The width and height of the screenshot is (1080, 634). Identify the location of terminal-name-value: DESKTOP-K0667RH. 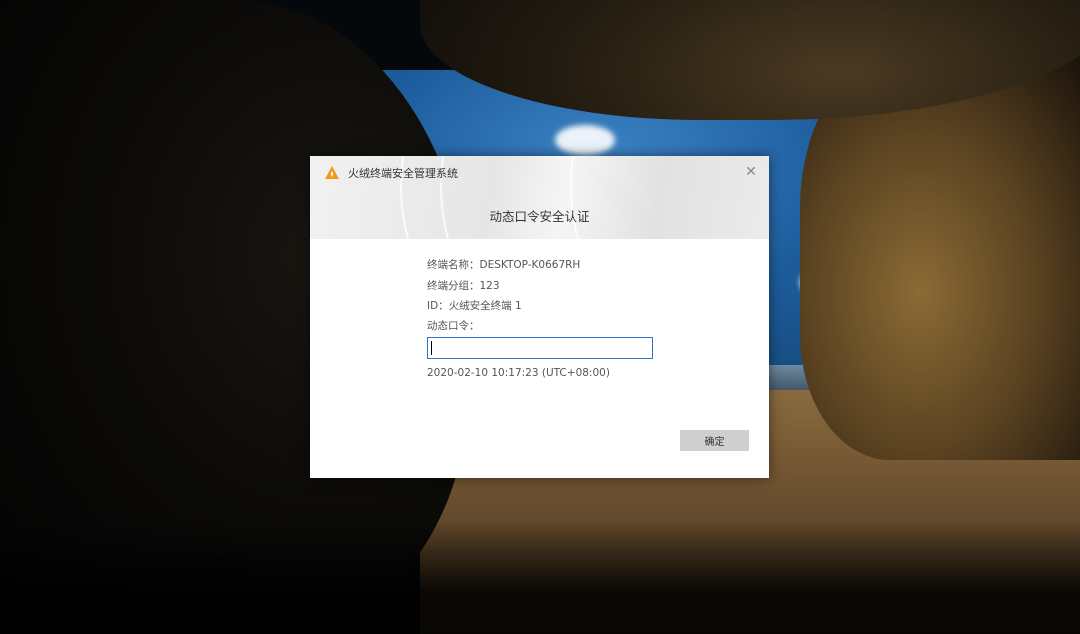
(530, 265).